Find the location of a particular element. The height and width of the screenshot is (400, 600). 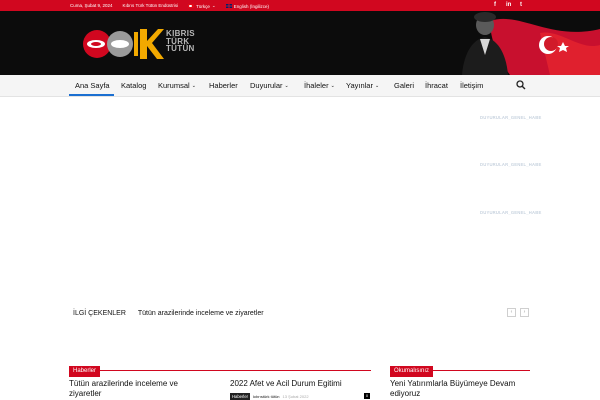

search-icon is located at coordinates (521, 85).